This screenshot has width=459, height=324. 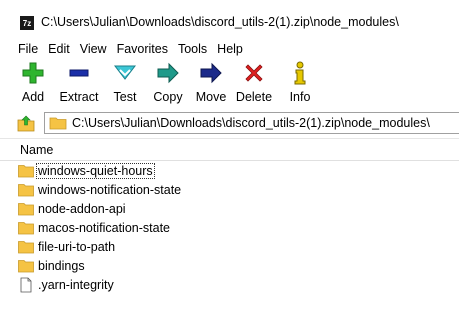 What do you see at coordinates (59, 49) in the screenshot?
I see `menu-edit: Edit` at bounding box center [59, 49].